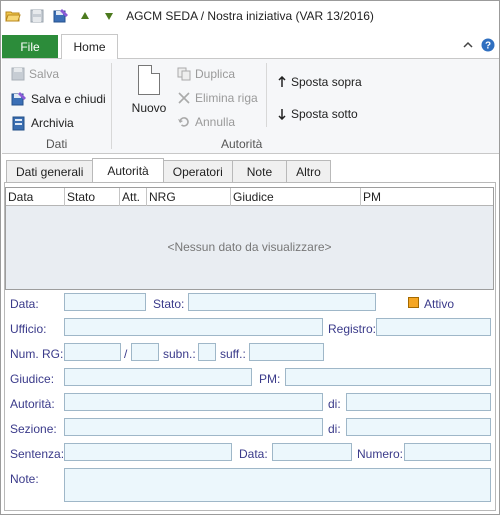 The image size is (500, 515). I want to click on help-icon: ?, so click(488, 45).